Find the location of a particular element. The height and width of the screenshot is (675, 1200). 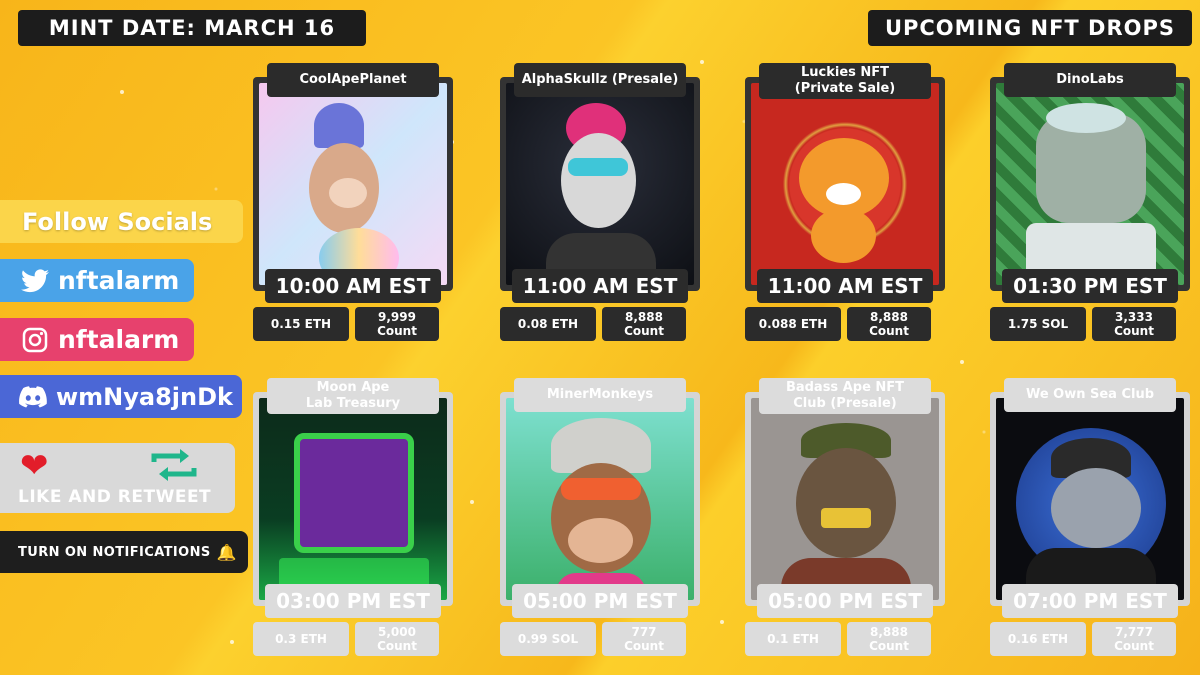

drop-count: 777 Count is located at coordinates (644, 639).